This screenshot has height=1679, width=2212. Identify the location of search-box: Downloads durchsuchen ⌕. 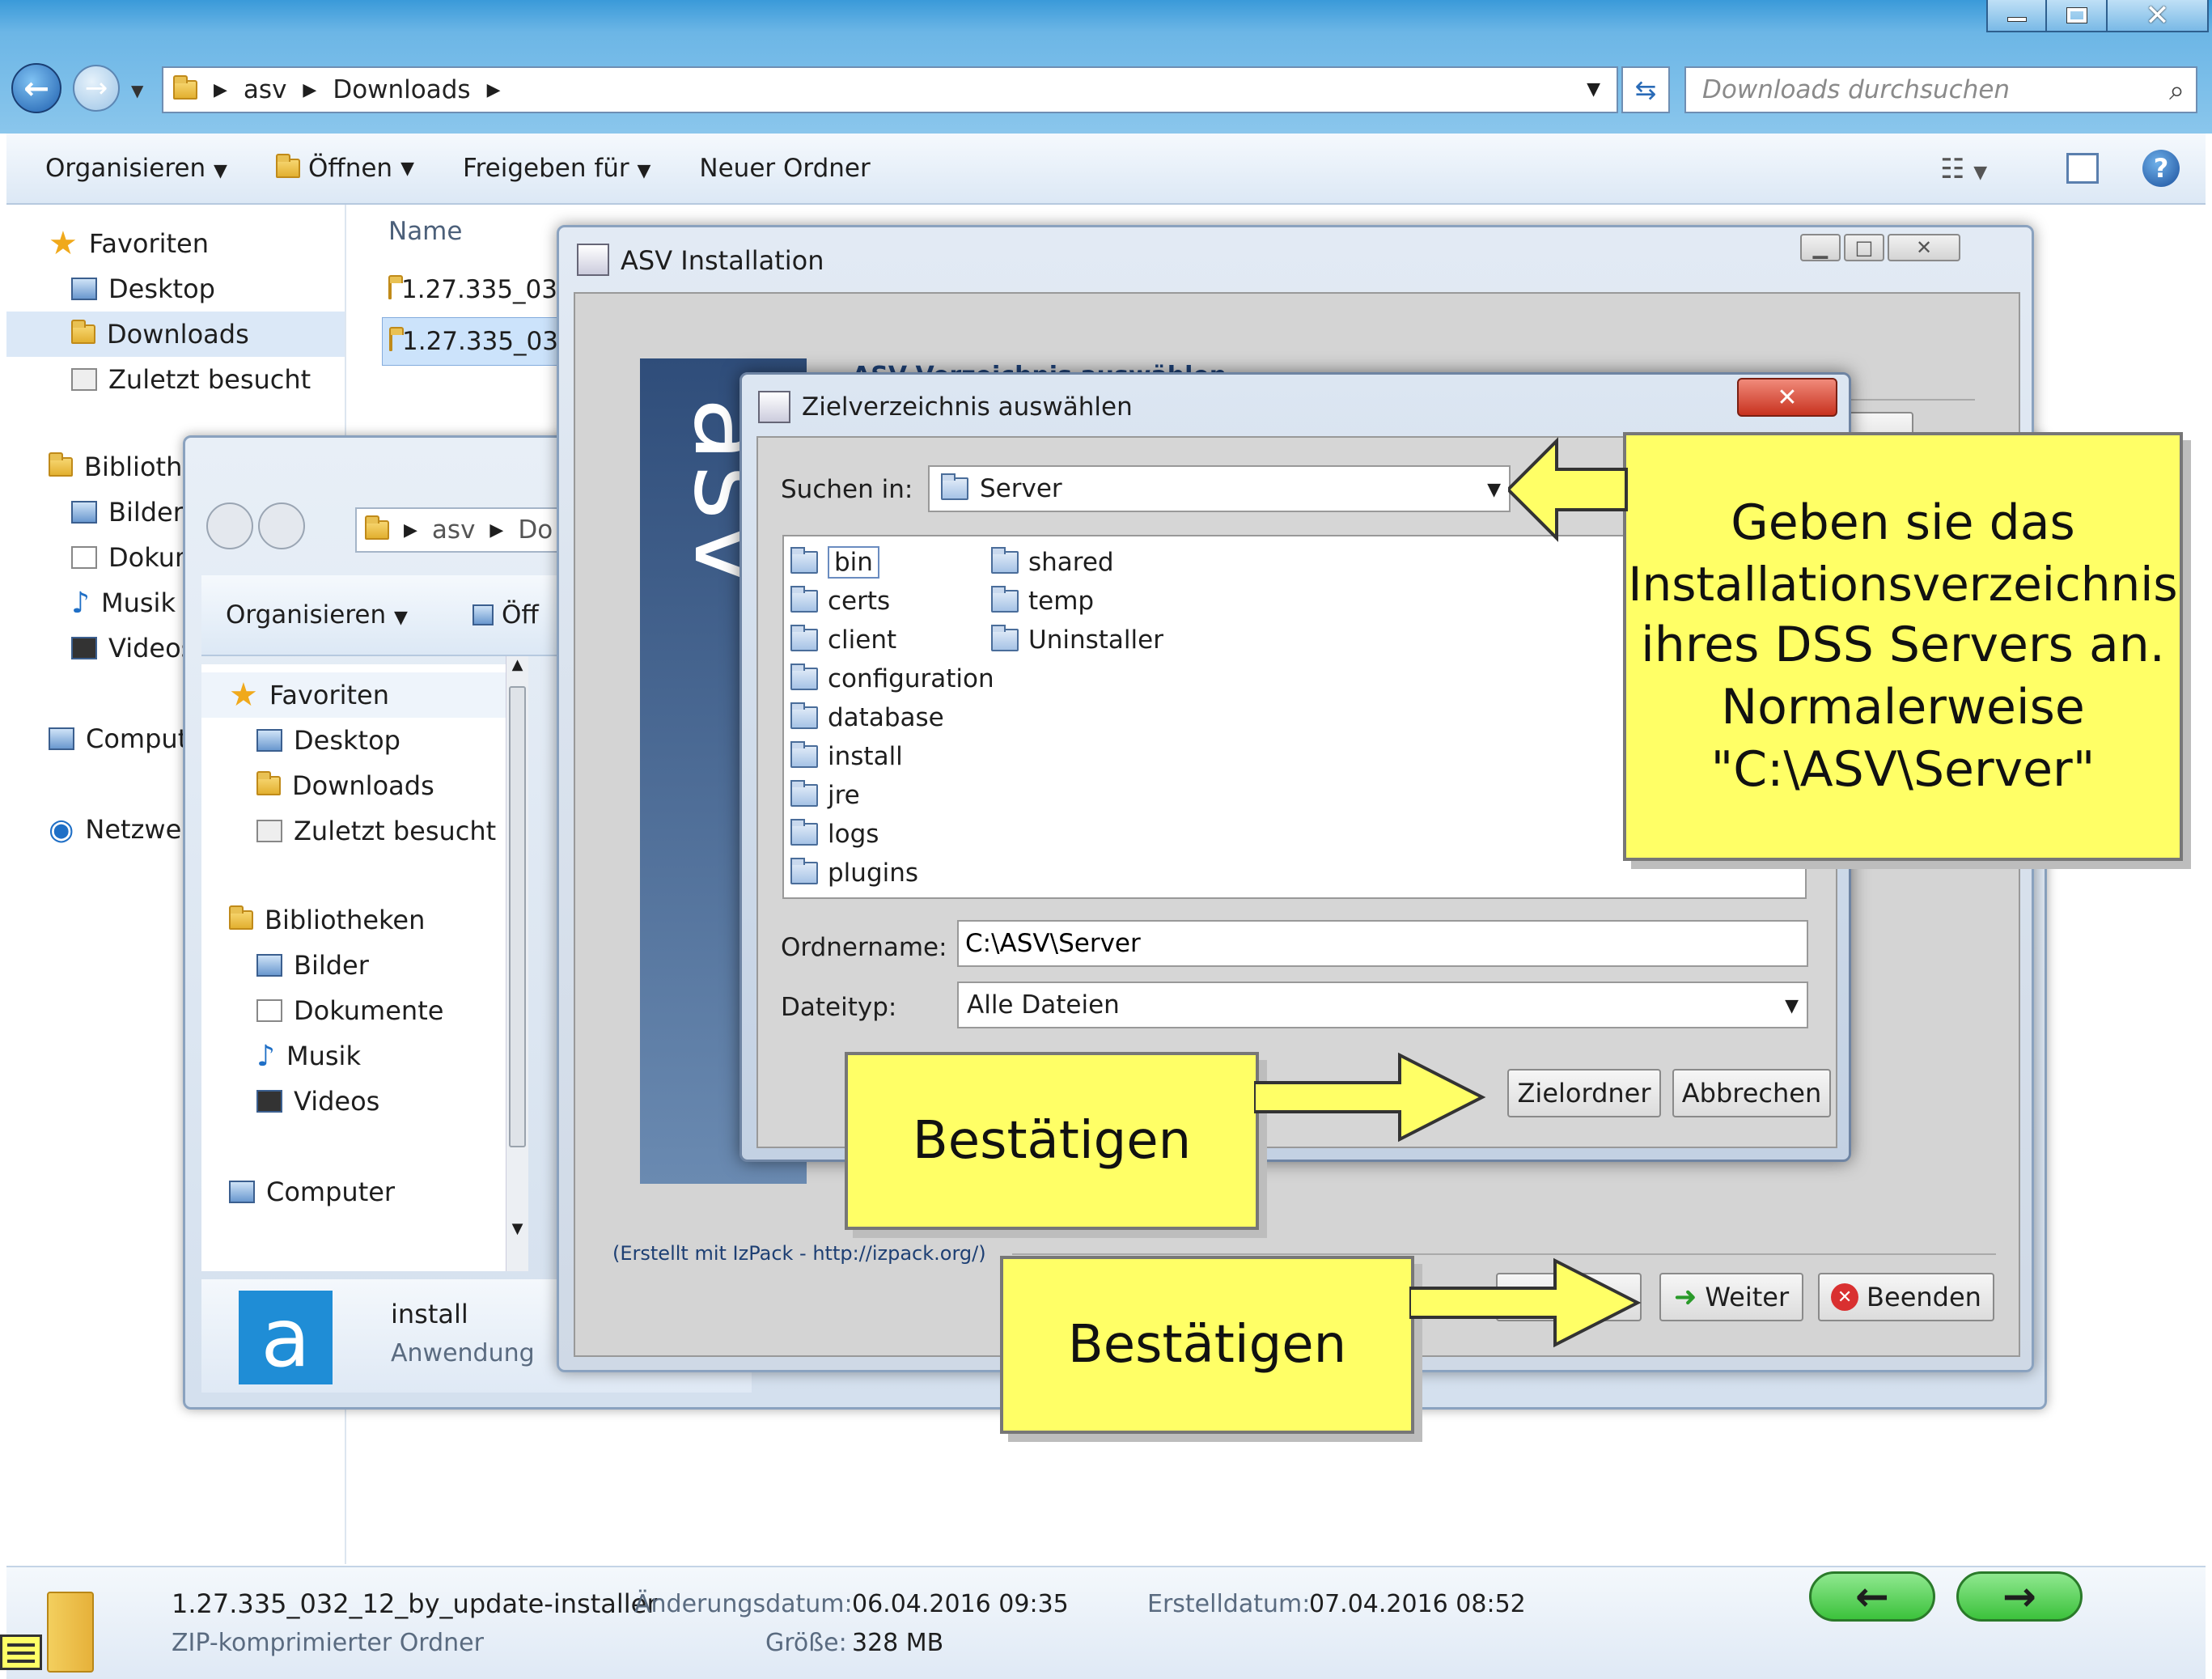
(1940, 89).